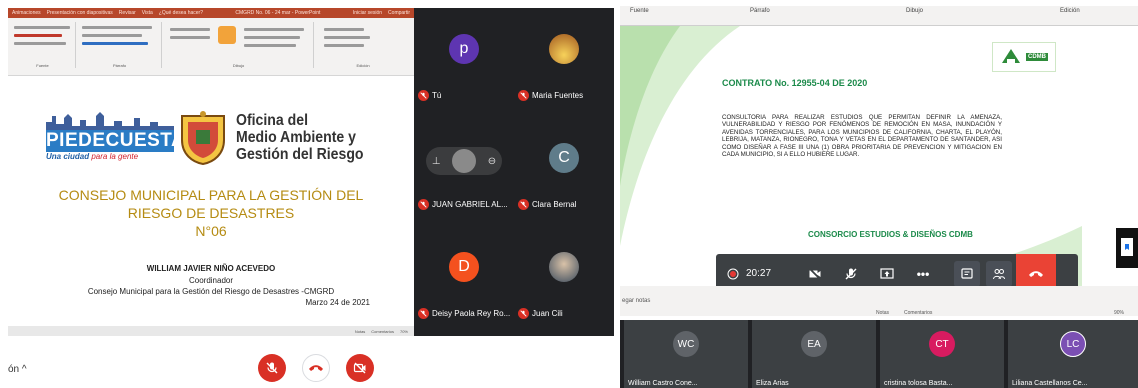  Describe the element at coordinates (181, 13) in the screenshot. I see `ppt-search-hint: ¿Qué desea hacer?` at that location.